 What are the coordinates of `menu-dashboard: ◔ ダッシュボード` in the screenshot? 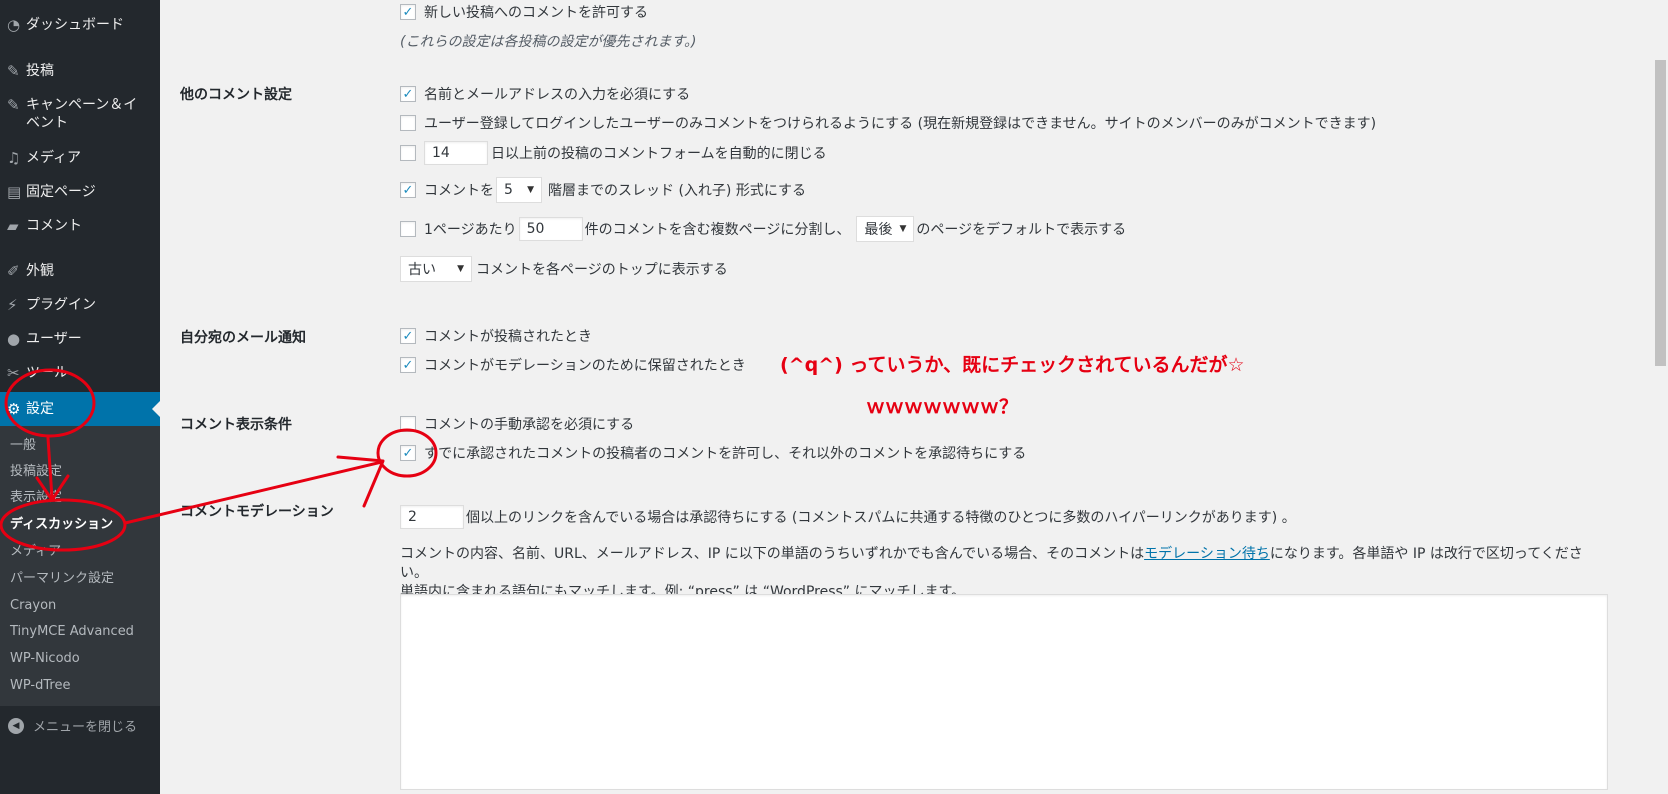 It's located at (80, 27).